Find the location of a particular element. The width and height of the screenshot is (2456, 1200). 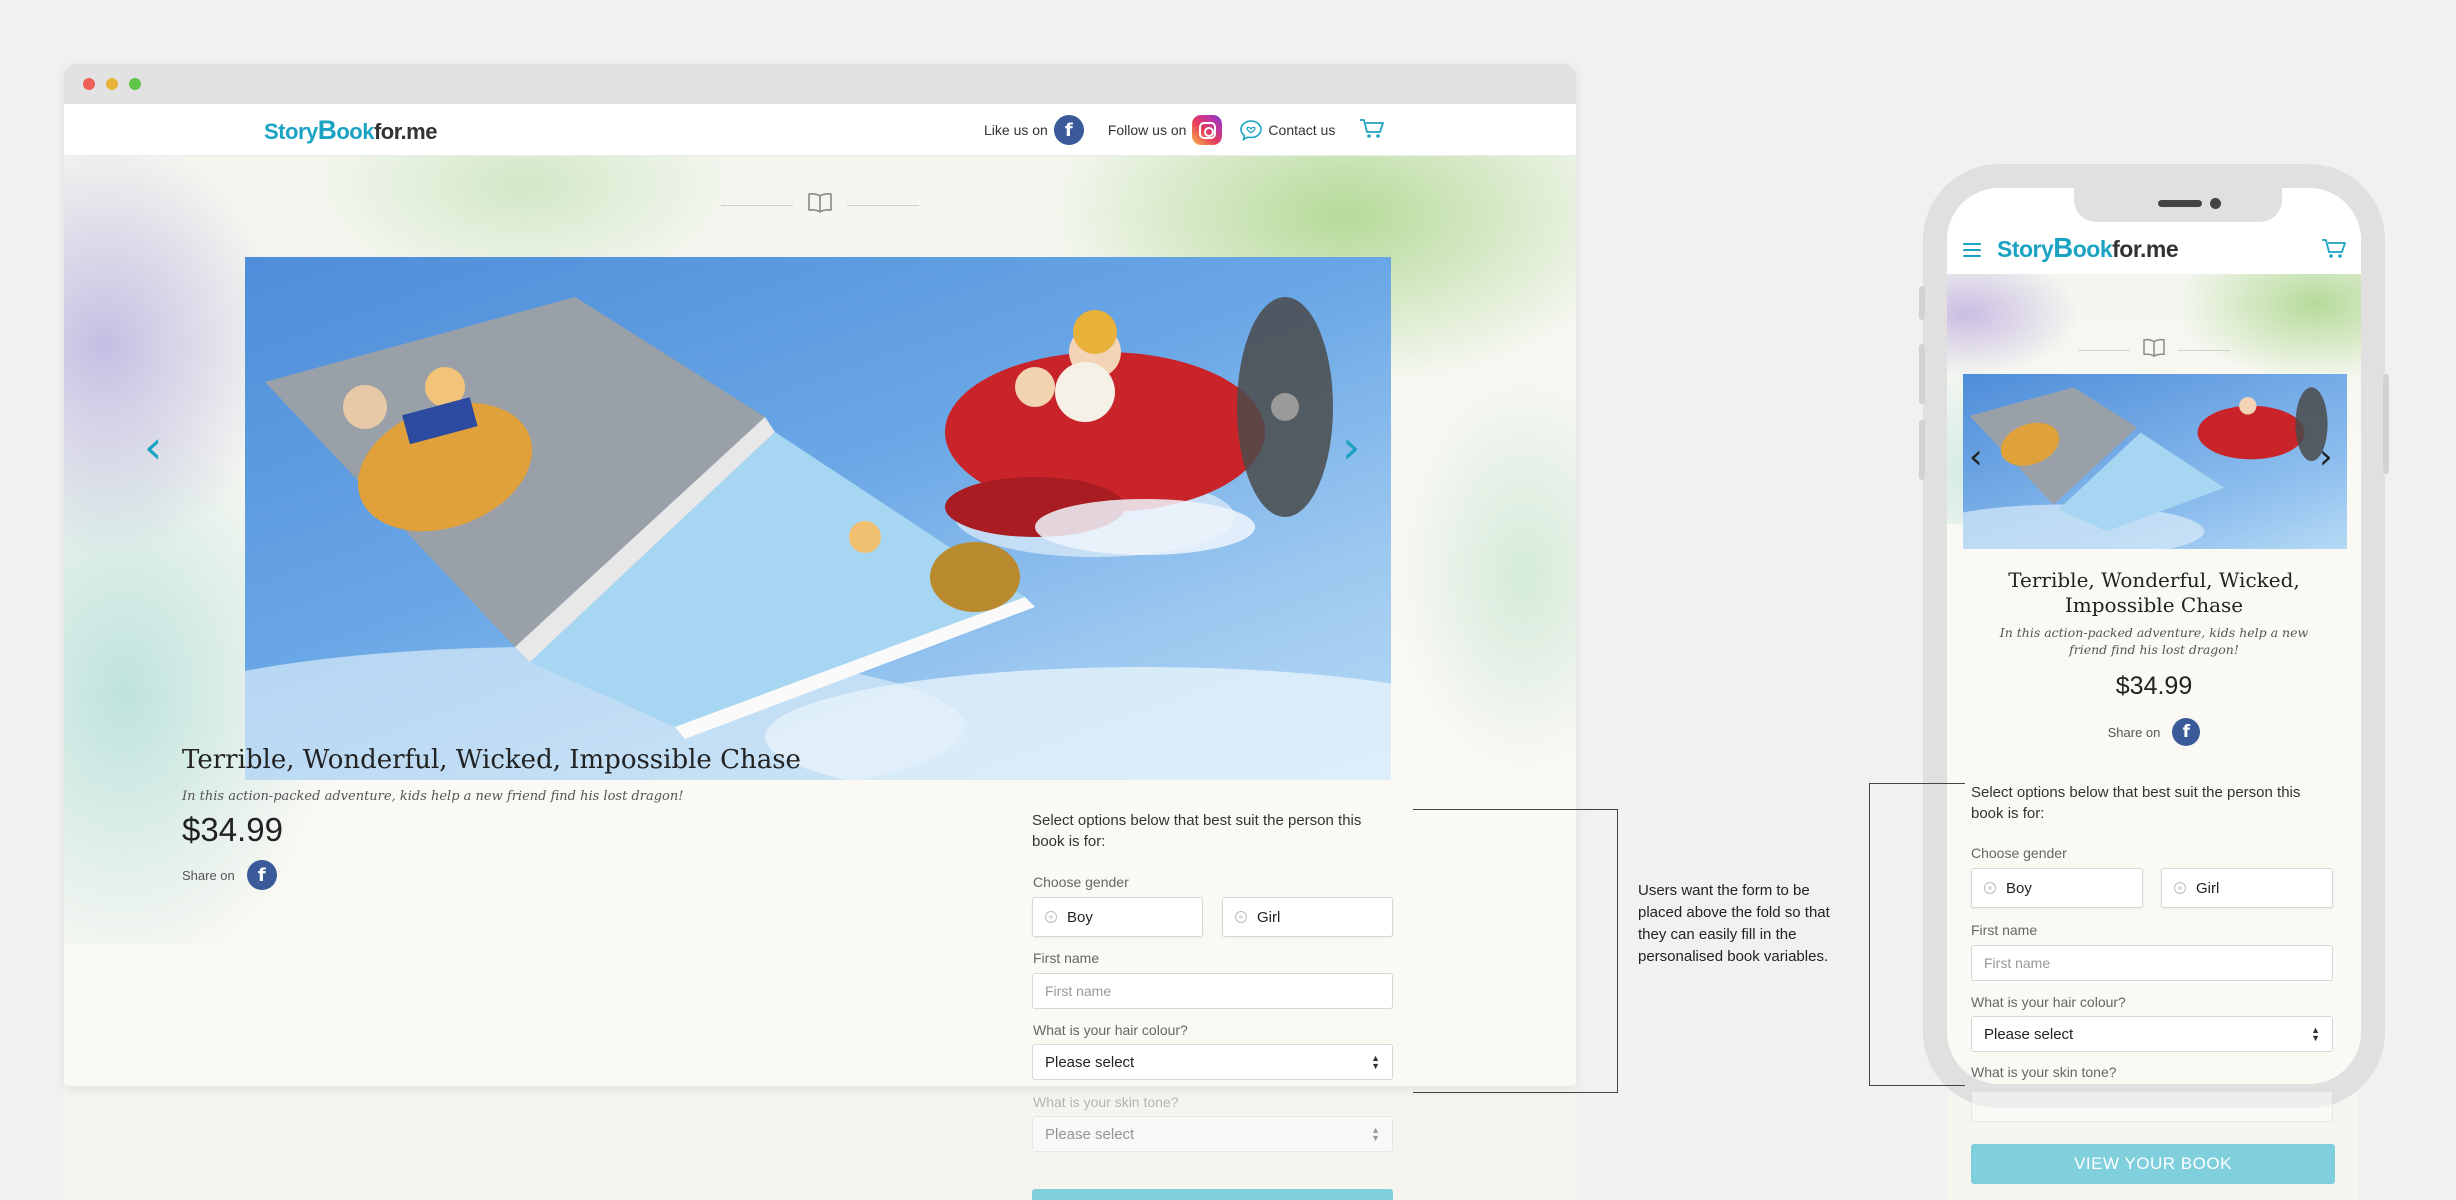

contact-us-link: Contact us is located at coordinates (1301, 130).